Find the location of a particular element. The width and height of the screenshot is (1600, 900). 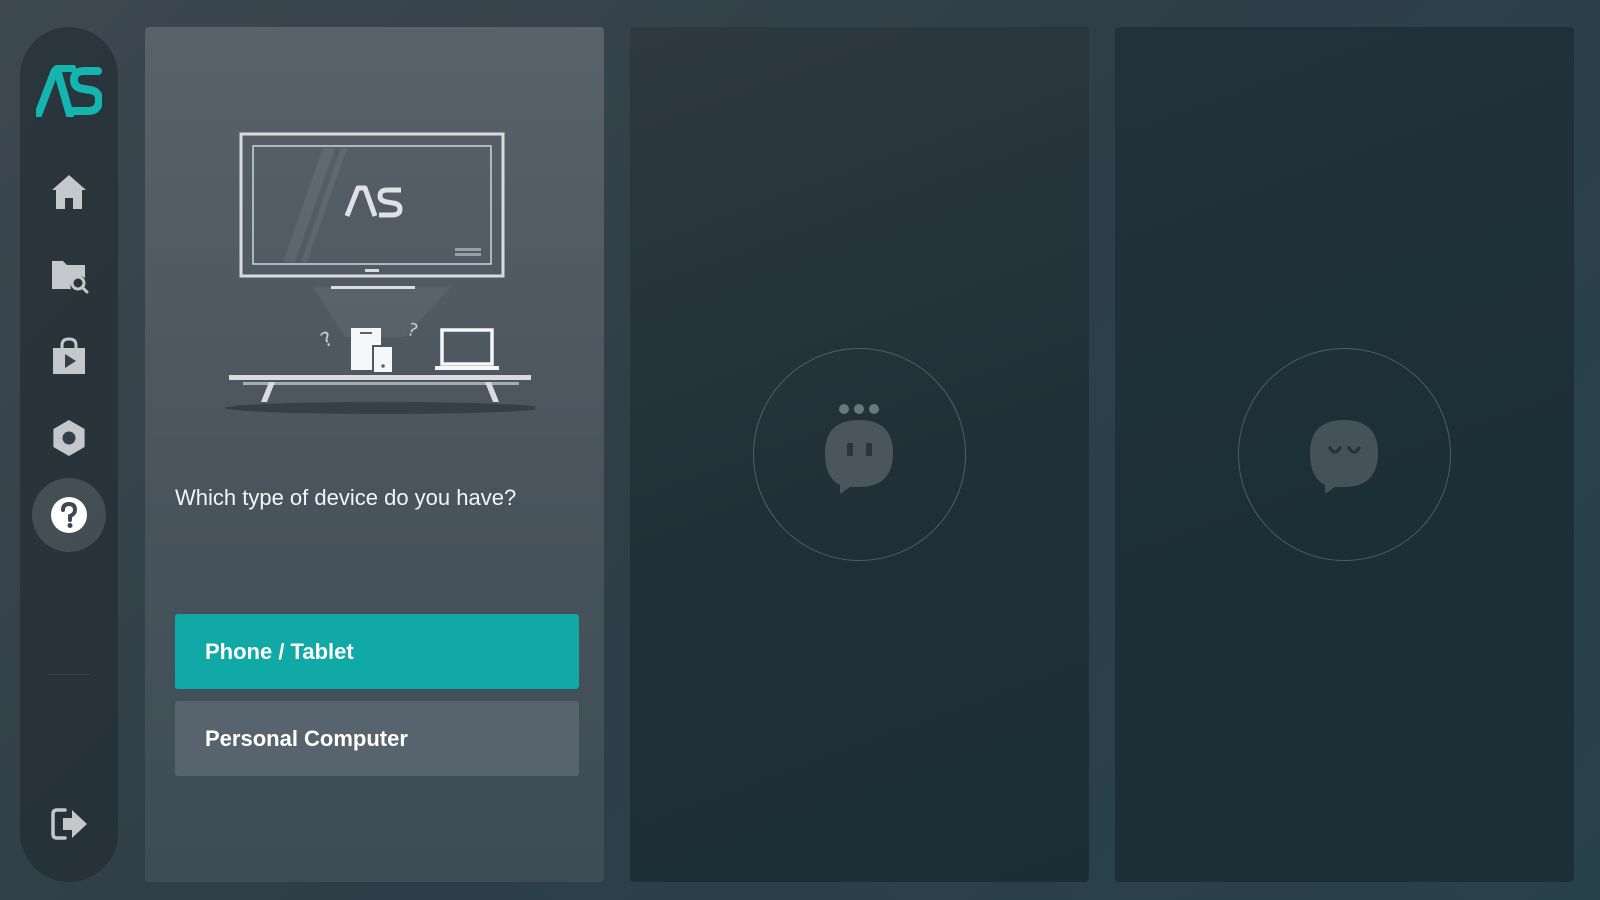

device-question: Which type of device do you have? is located at coordinates (346, 497).